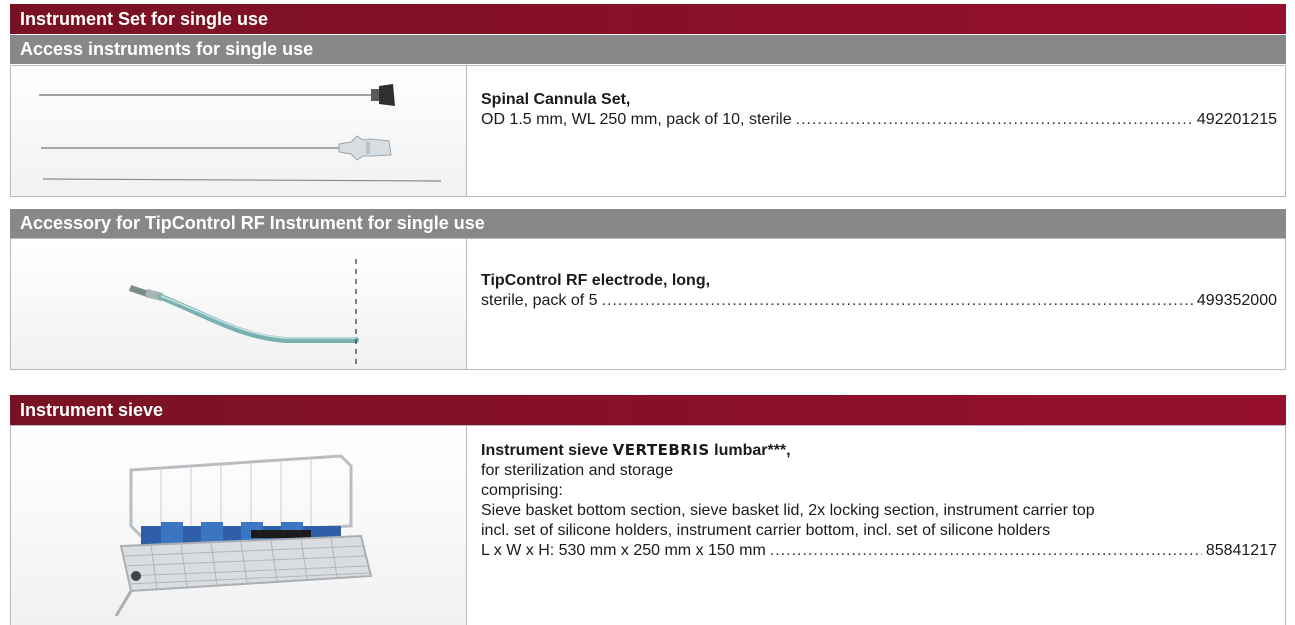 The width and height of the screenshot is (1295, 625). I want to click on article-number: 85841217, so click(1241, 550).